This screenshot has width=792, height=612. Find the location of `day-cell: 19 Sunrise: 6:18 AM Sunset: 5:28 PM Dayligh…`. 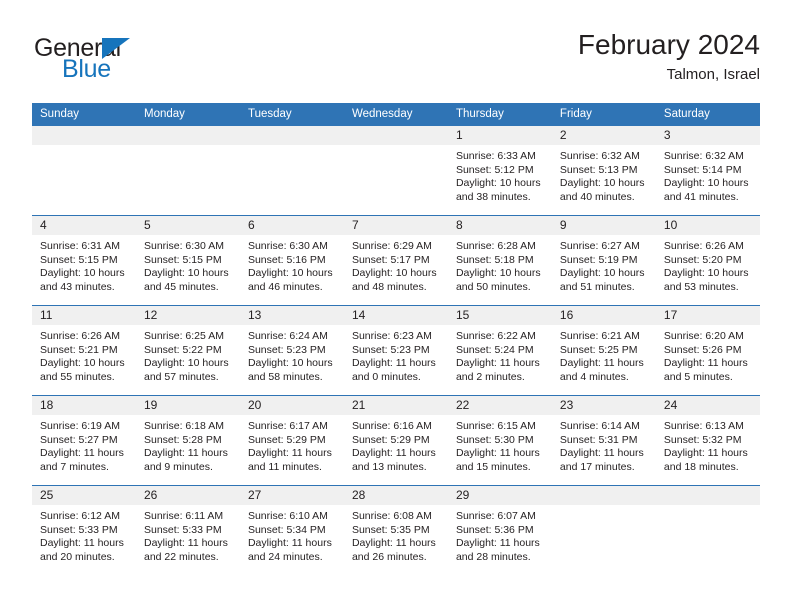

day-cell: 19 Sunrise: 6:18 AM Sunset: 5:28 PM Dayligh… is located at coordinates (187, 440).